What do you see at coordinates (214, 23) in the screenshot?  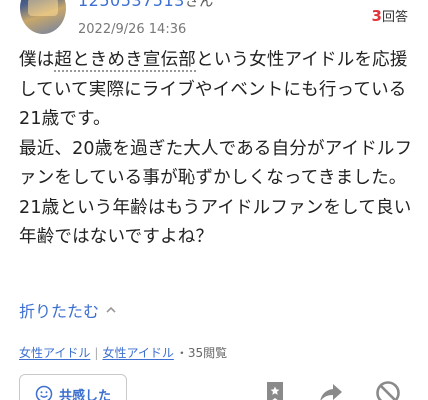 I see `question-header: 1250537513さん 2022/9/26 14:36 3回答` at bounding box center [214, 23].